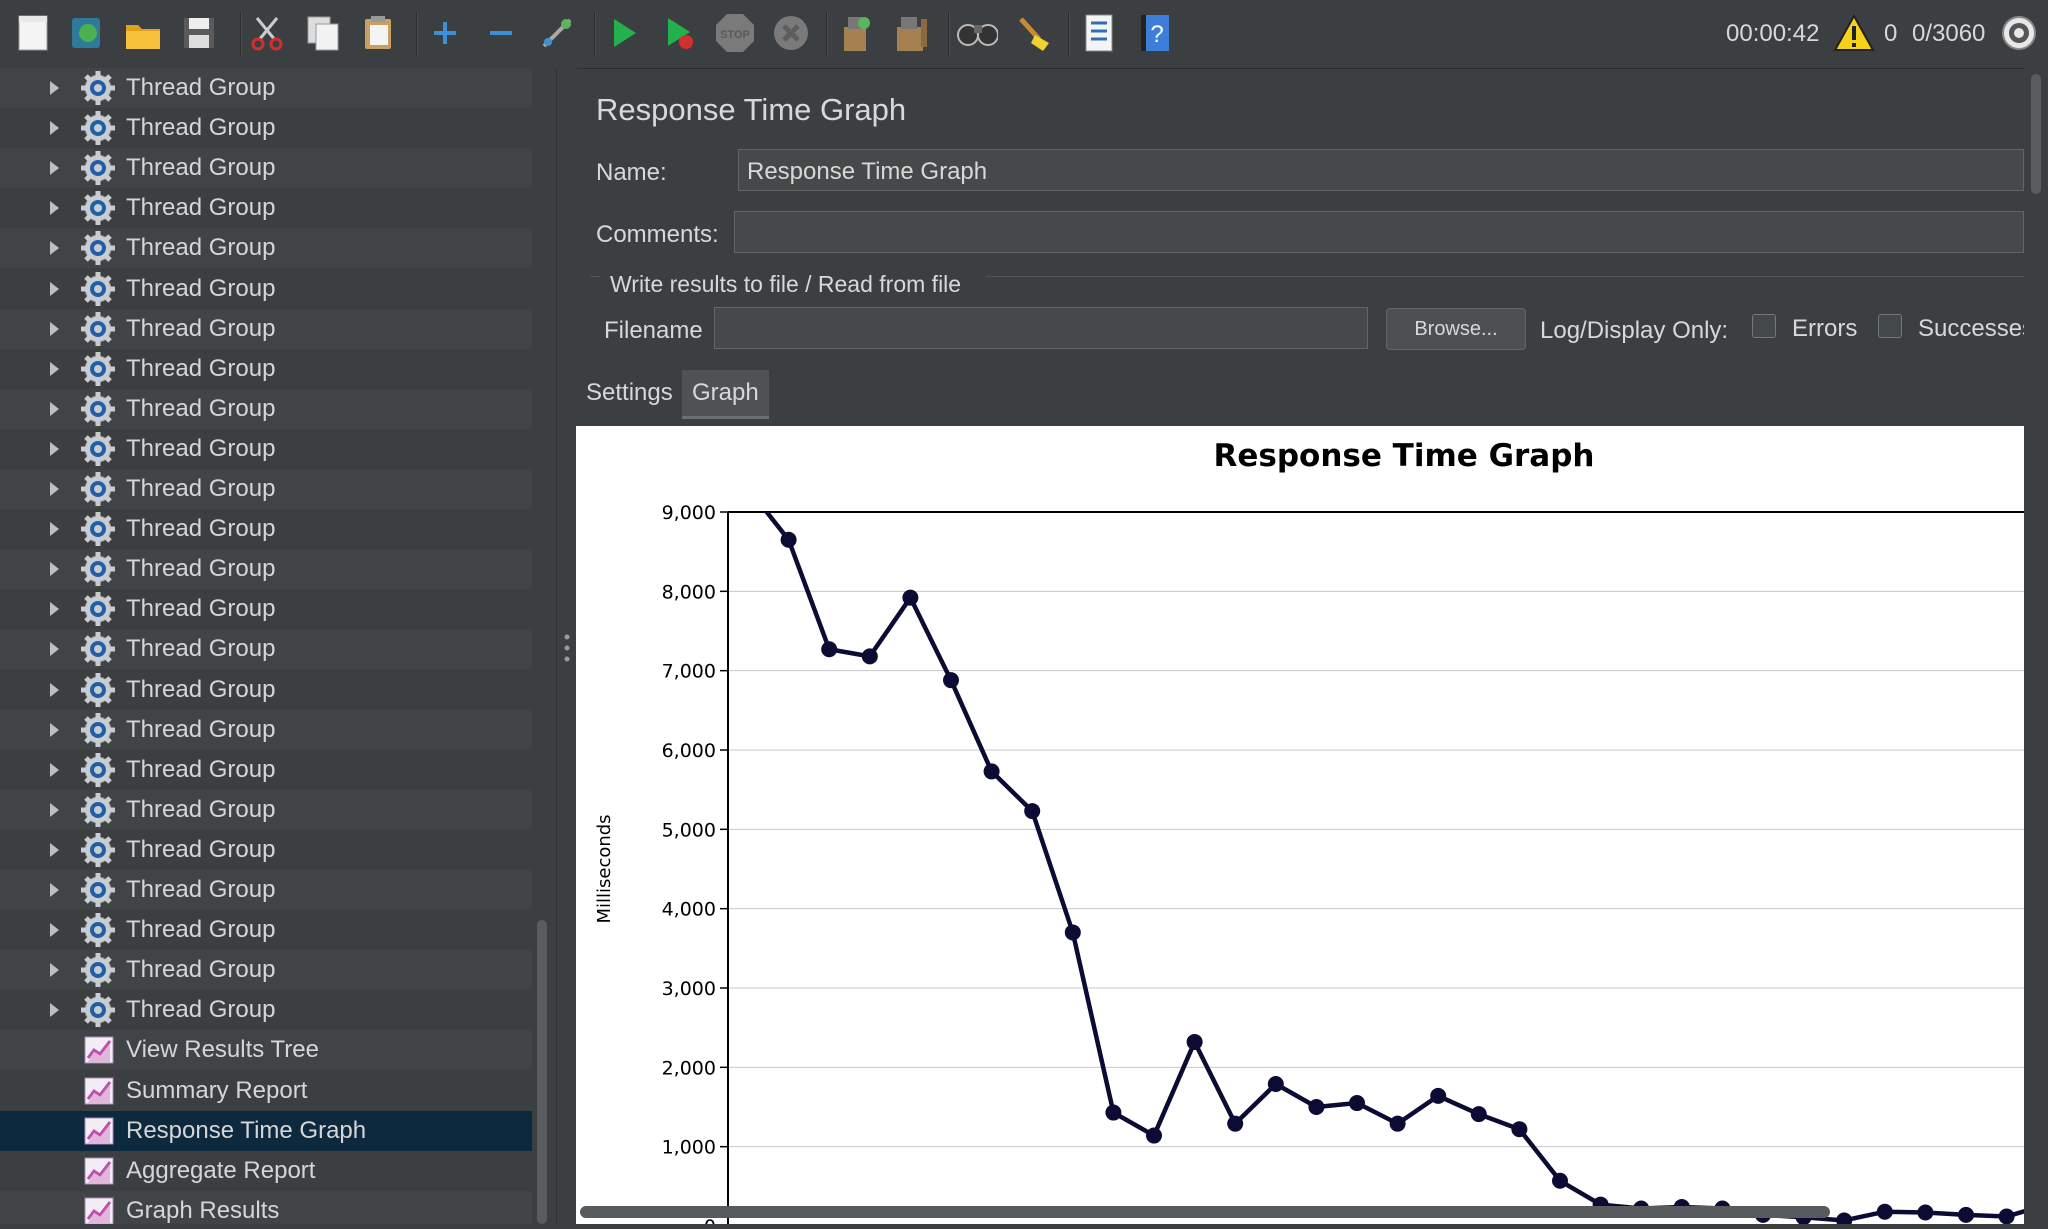 Image resolution: width=2048 pixels, height=1229 pixels. What do you see at coordinates (623, 33) in the screenshot?
I see `start-icon` at bounding box center [623, 33].